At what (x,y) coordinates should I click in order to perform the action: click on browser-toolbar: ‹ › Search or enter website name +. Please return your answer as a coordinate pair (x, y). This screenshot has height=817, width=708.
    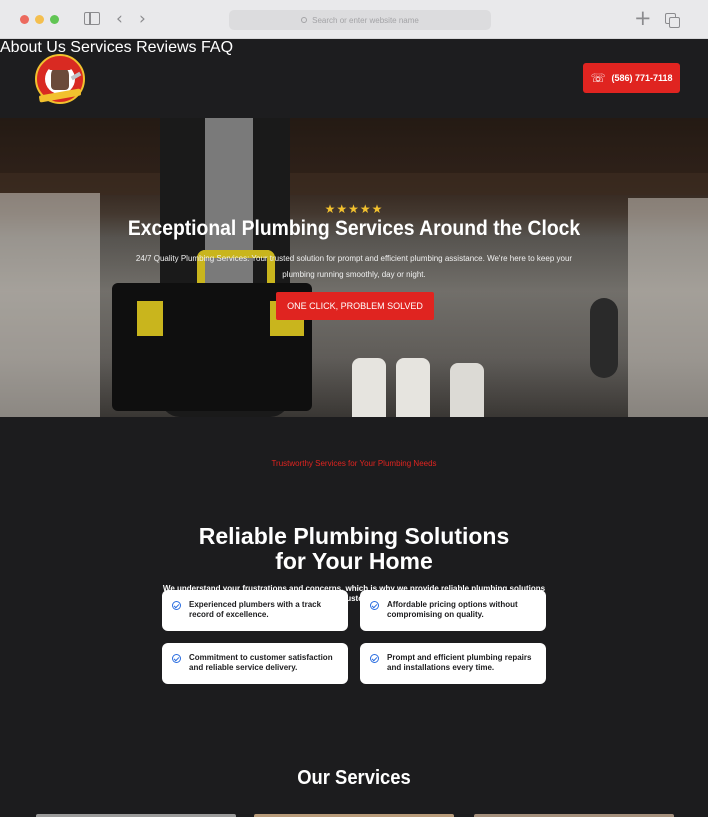
    Looking at the image, I should click on (354, 19).